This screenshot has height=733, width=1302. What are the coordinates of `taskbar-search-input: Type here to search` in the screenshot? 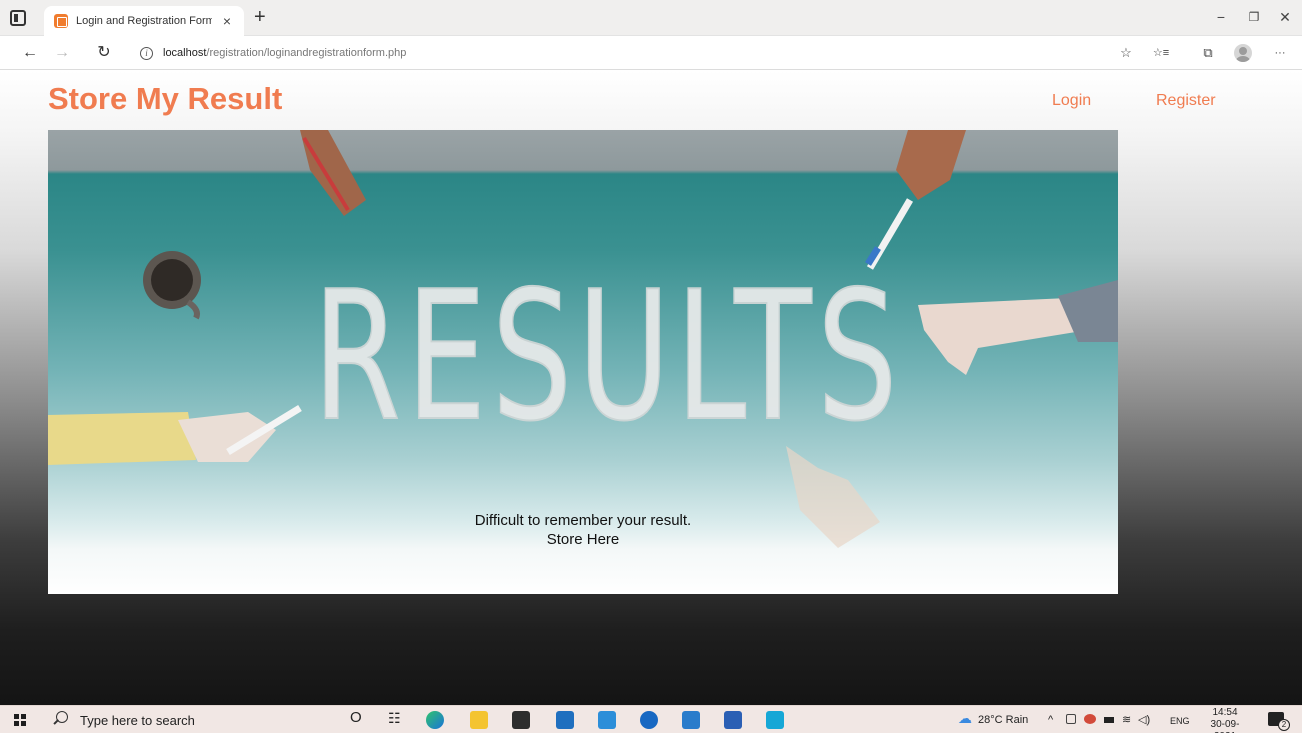 It's located at (137, 720).